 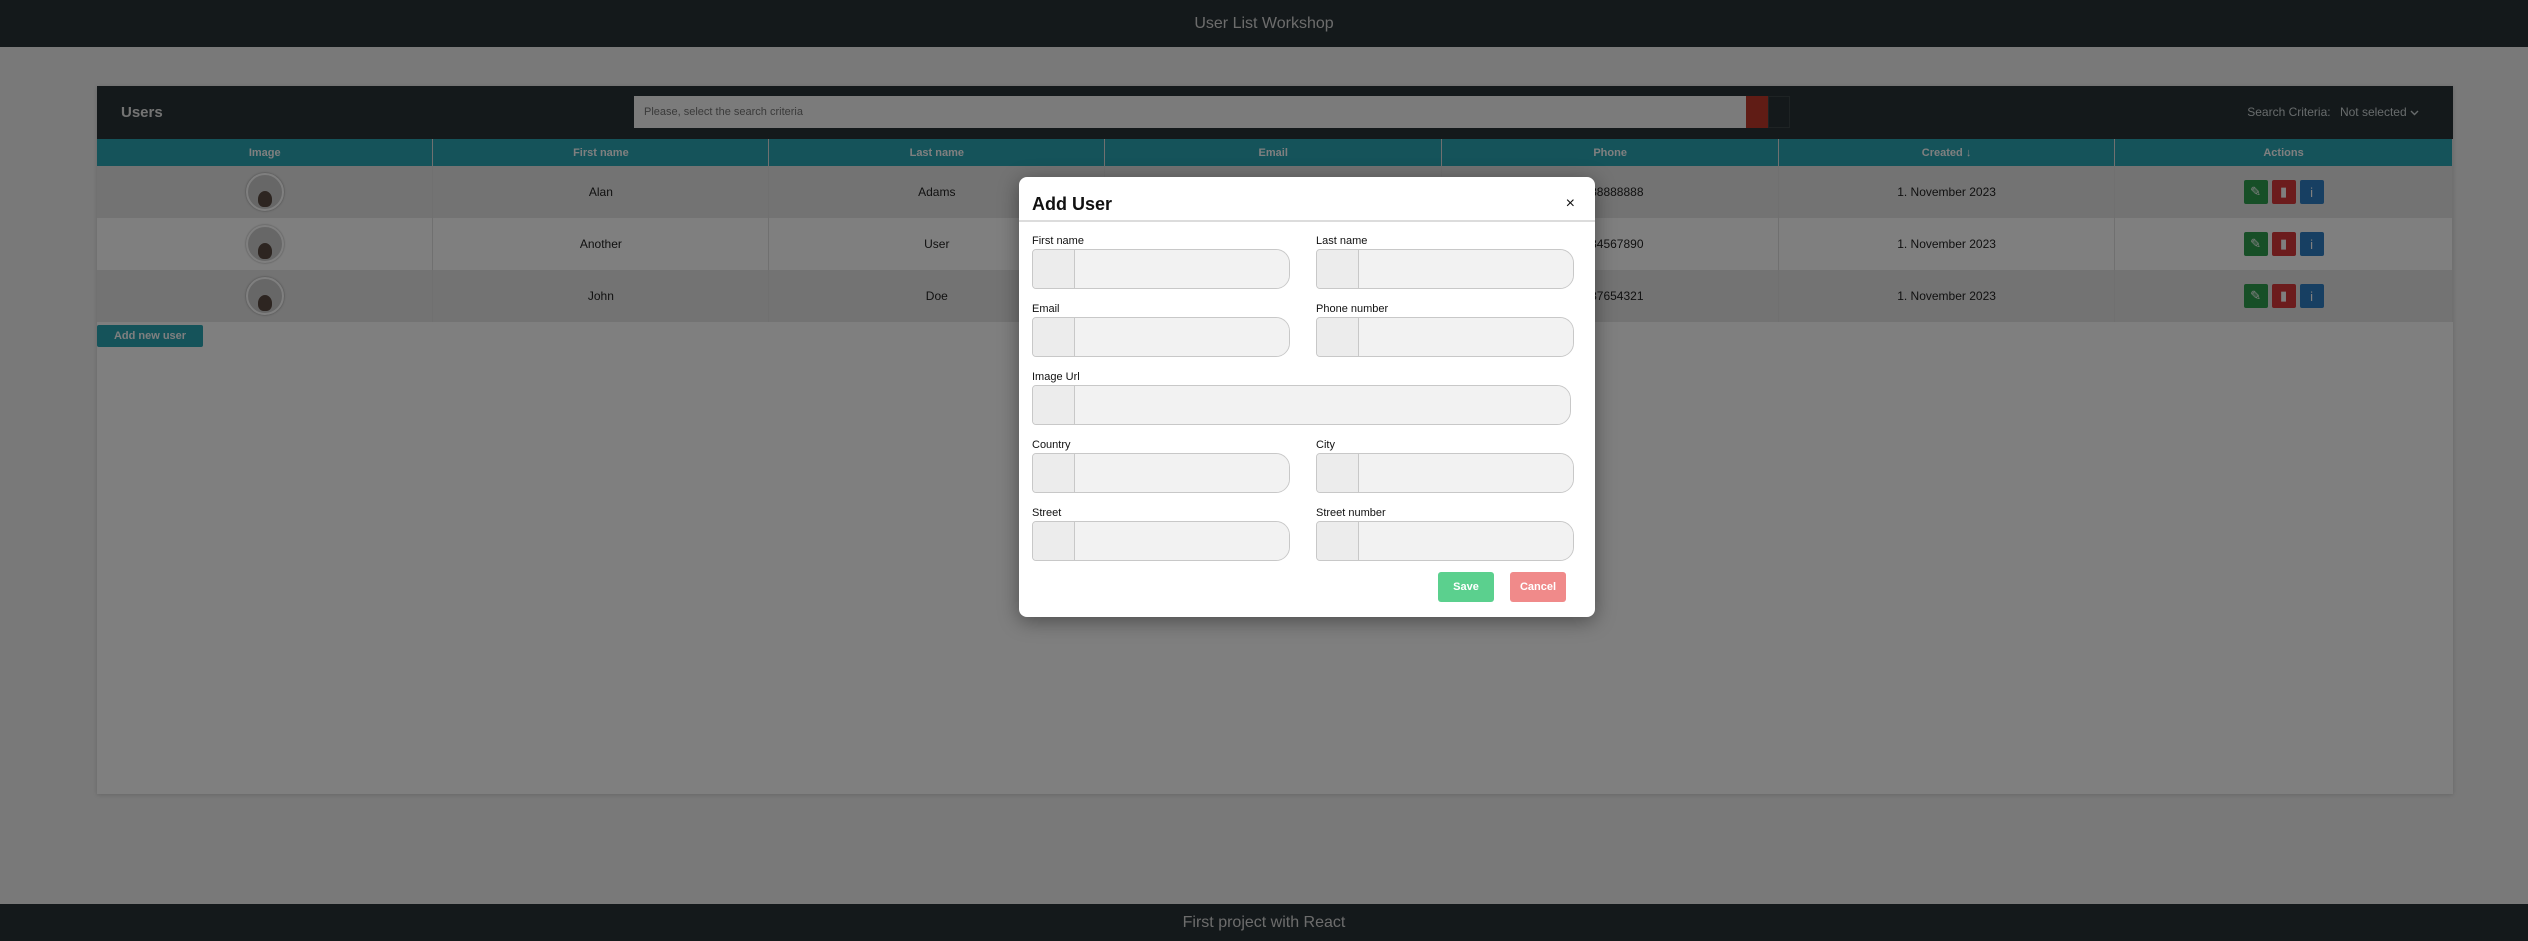 What do you see at coordinates (1051, 445) in the screenshot?
I see `country-label: Country` at bounding box center [1051, 445].